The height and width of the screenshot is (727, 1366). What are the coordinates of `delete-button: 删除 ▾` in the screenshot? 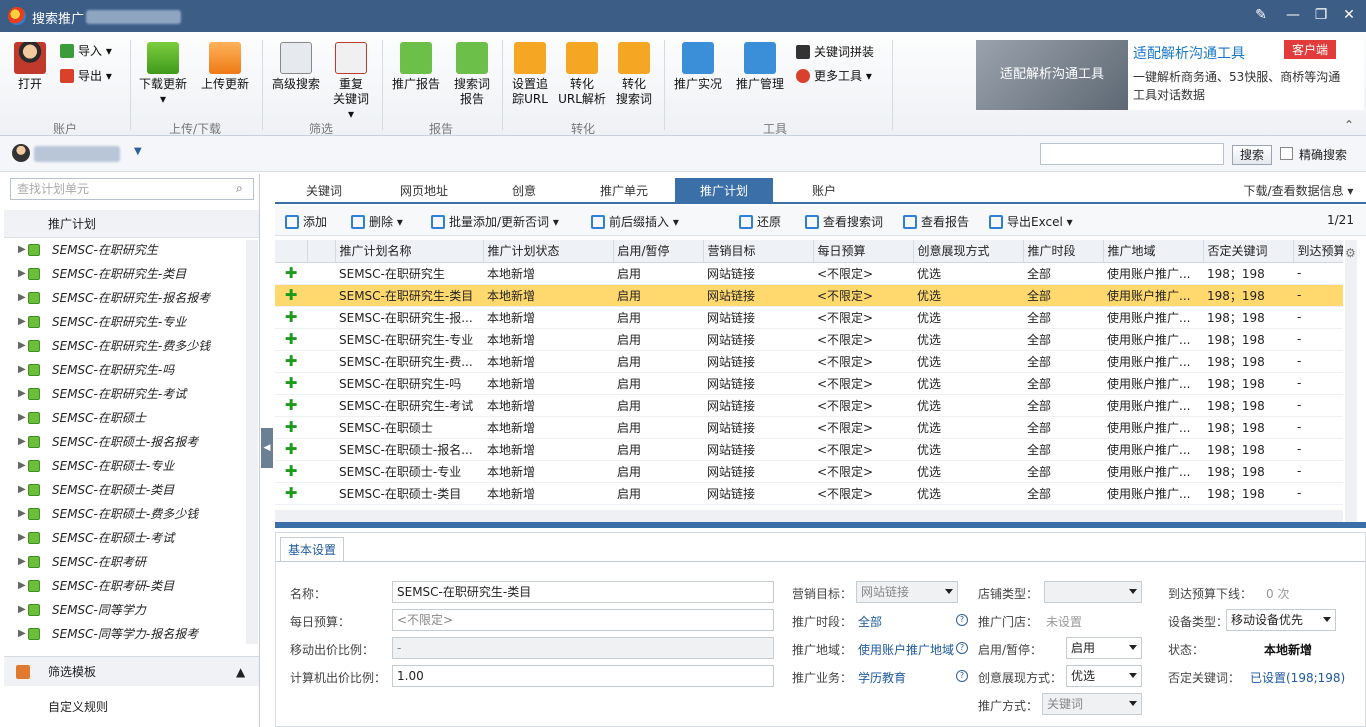 It's located at (377, 221).